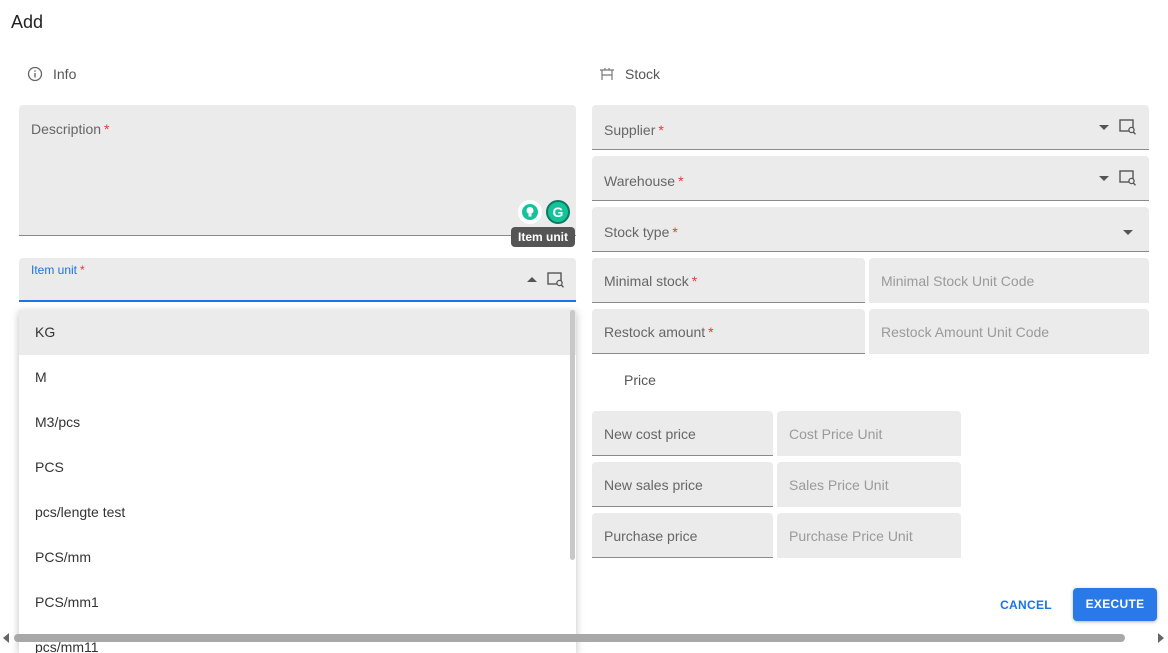 The image size is (1168, 653). I want to click on grammarly-icon: G, so click(558, 212).